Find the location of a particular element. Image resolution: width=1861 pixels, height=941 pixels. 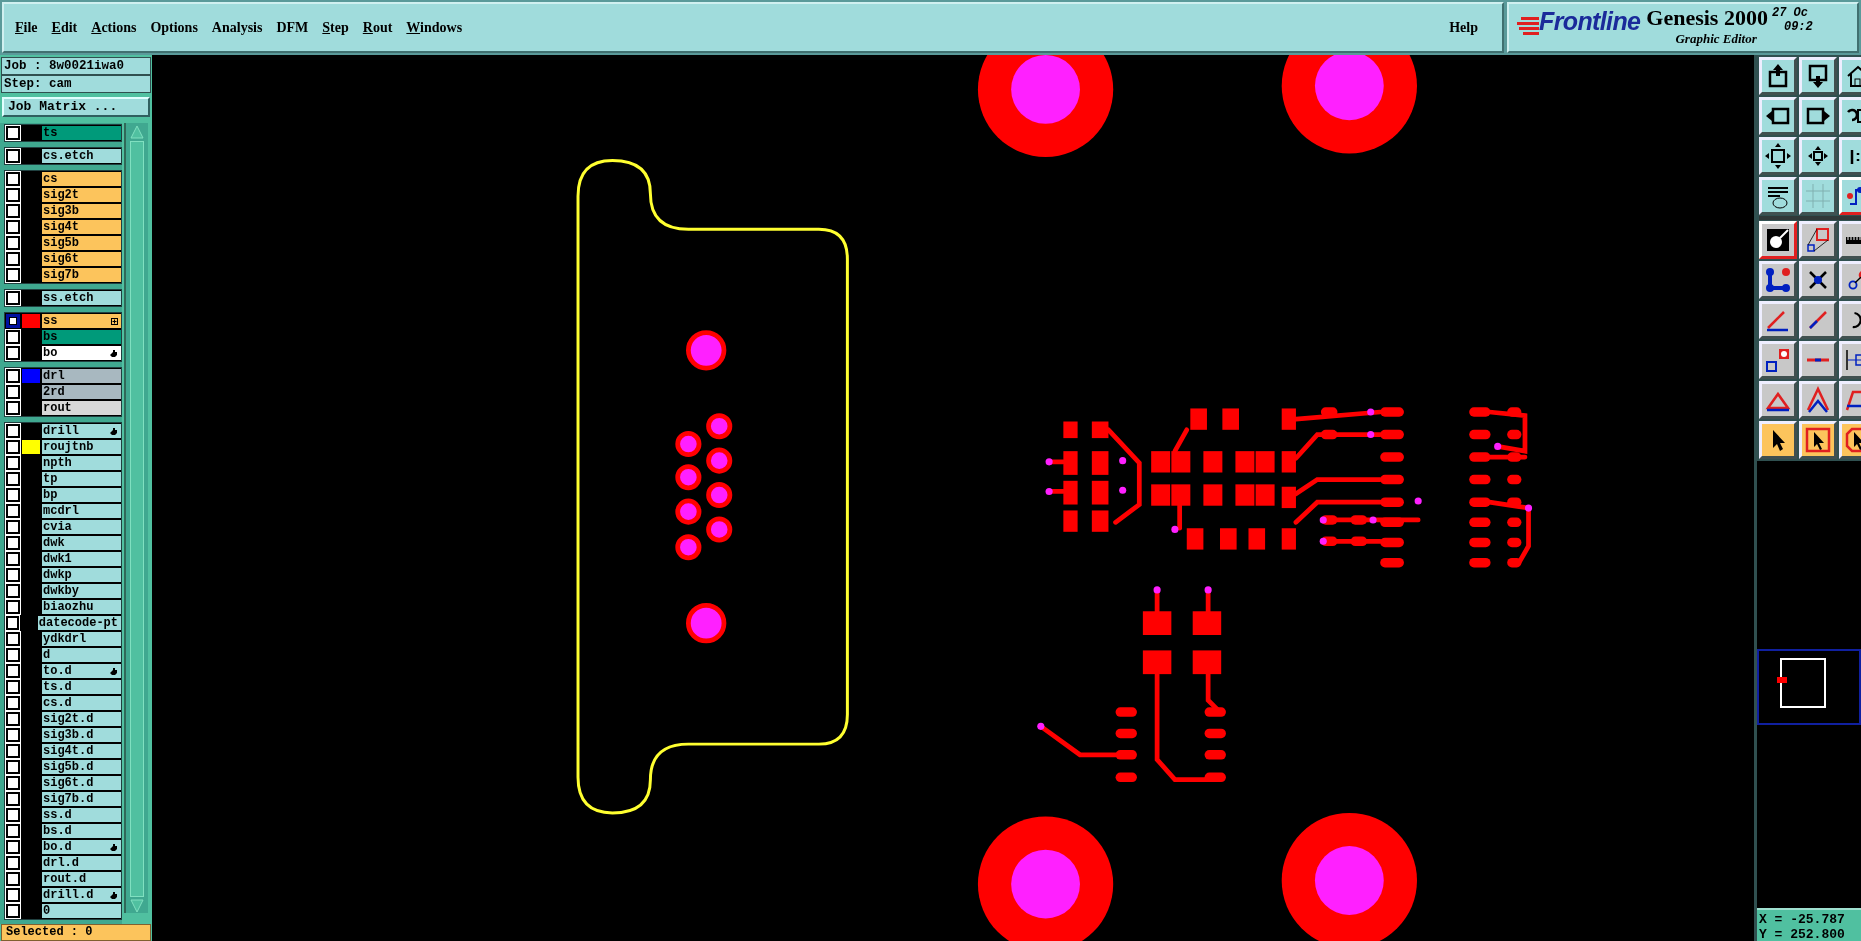

layer-name: ydkdrl is located at coordinates (81, 639).